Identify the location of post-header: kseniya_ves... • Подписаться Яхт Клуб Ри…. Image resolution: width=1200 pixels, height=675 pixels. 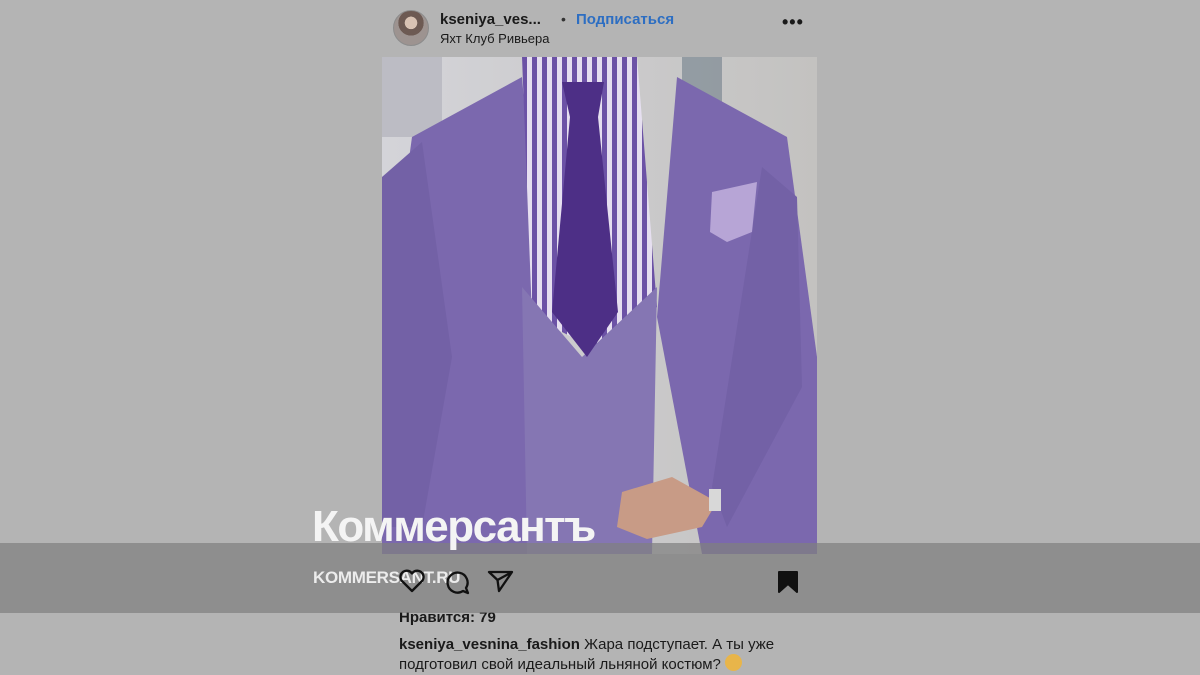
(604, 29).